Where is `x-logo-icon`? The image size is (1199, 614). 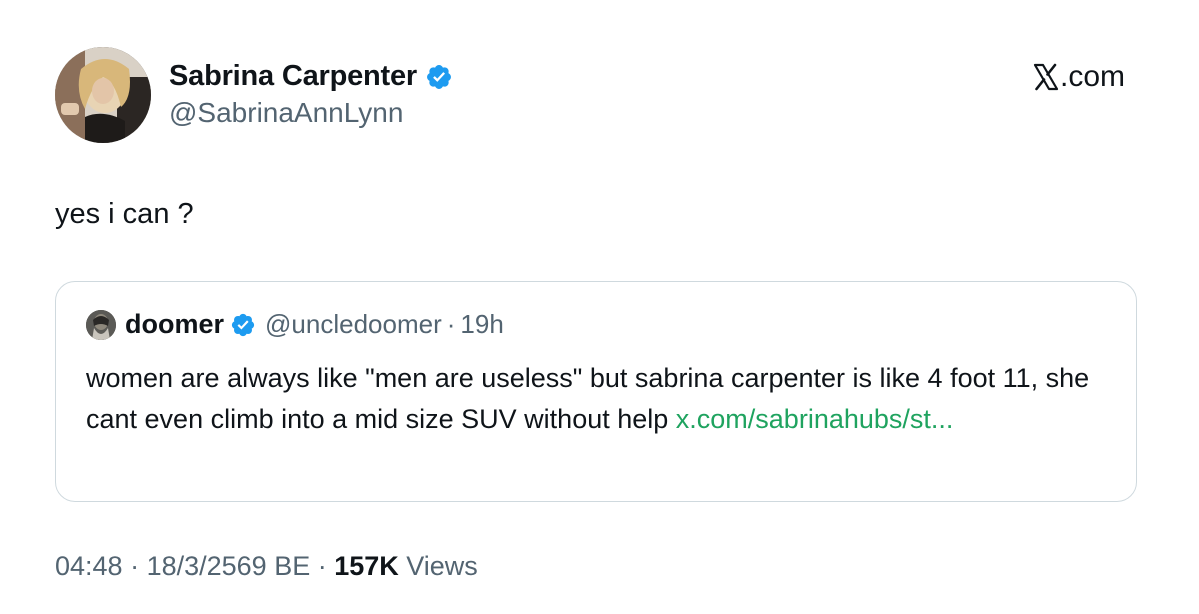
x-logo-icon is located at coordinates (1046, 77).